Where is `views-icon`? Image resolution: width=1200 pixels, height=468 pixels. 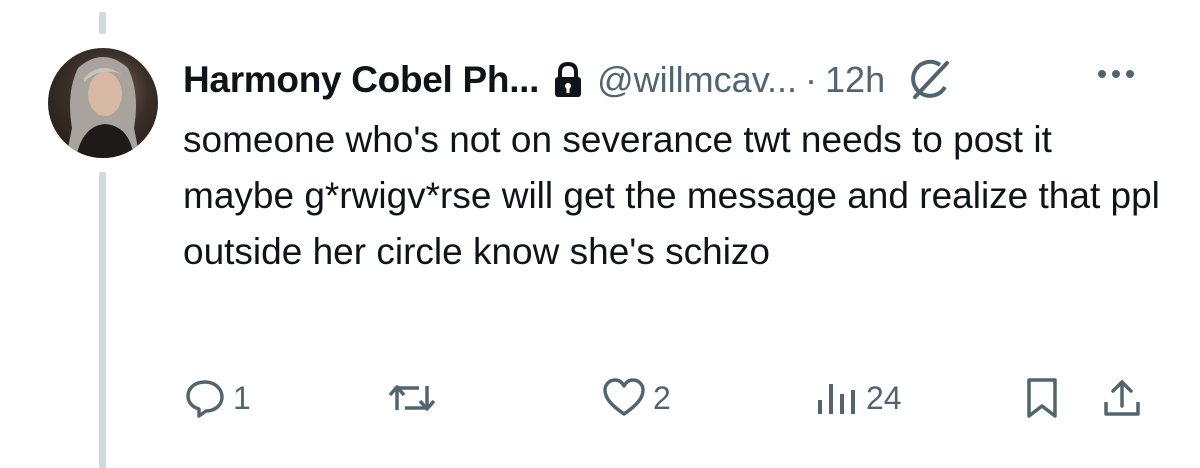
views-icon is located at coordinates (837, 398).